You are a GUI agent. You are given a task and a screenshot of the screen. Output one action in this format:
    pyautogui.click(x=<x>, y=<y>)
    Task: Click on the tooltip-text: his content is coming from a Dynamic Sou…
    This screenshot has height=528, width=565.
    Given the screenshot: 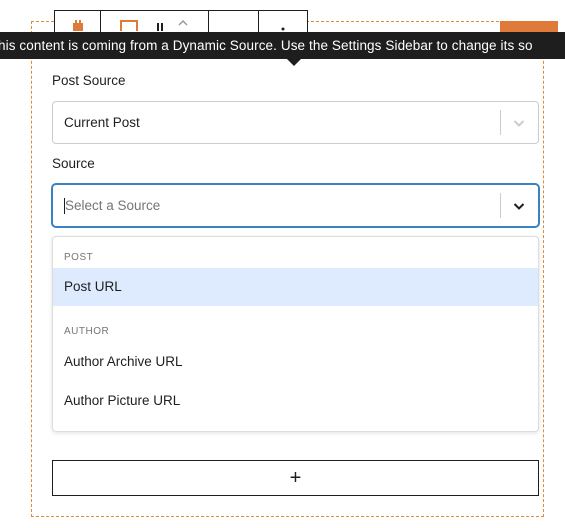 What is the action you would take?
    pyautogui.click(x=266, y=45)
    